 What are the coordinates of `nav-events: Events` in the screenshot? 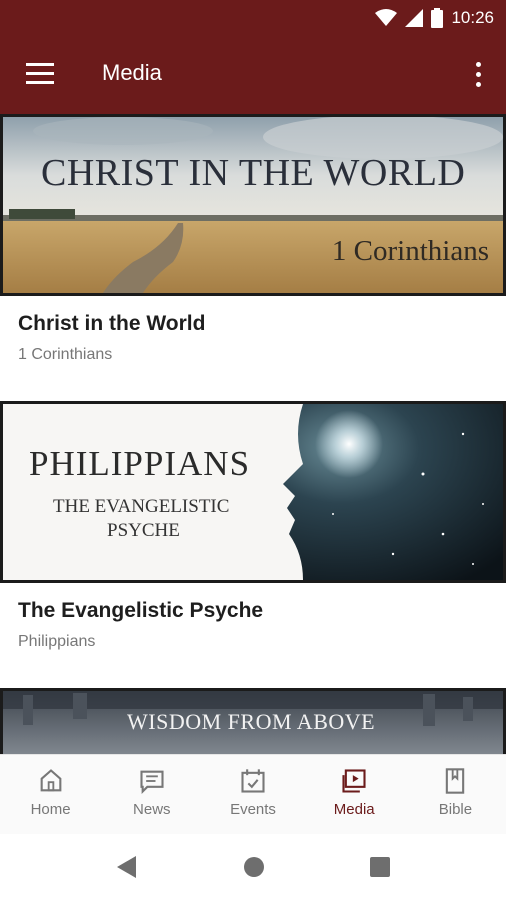 It's located at (252, 794).